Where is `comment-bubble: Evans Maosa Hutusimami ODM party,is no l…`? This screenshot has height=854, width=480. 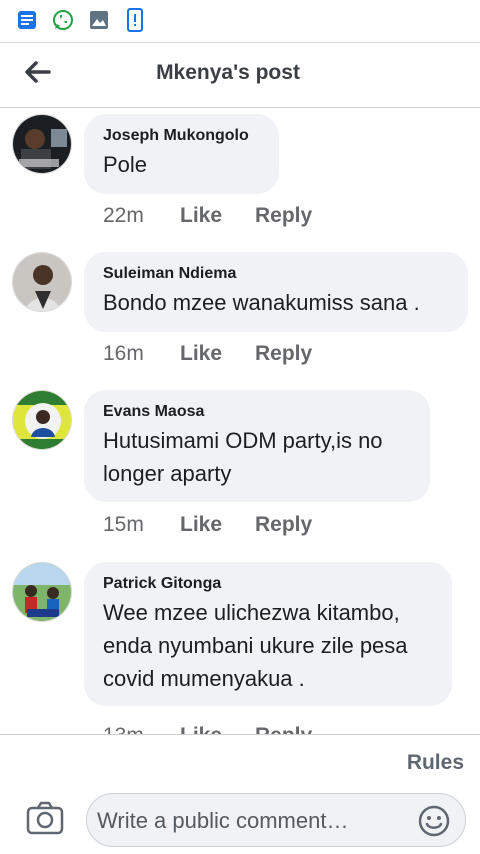 comment-bubble: Evans Maosa Hutusimami ODM party,is no l… is located at coordinates (257, 446).